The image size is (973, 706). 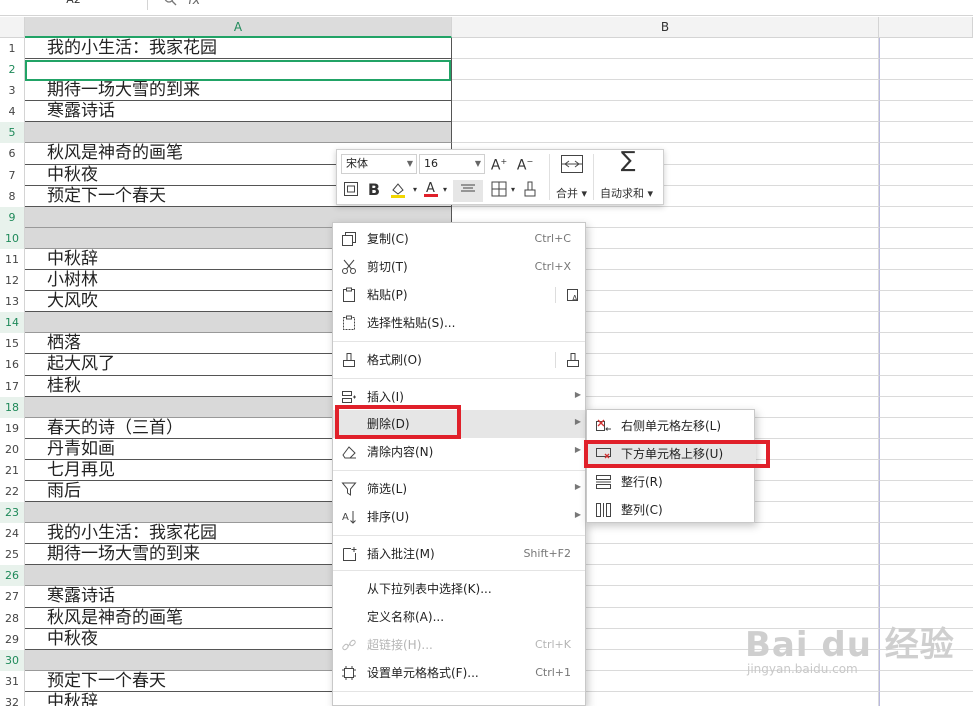 What do you see at coordinates (12, 323) in the screenshot?
I see `row-header: 14` at bounding box center [12, 323].